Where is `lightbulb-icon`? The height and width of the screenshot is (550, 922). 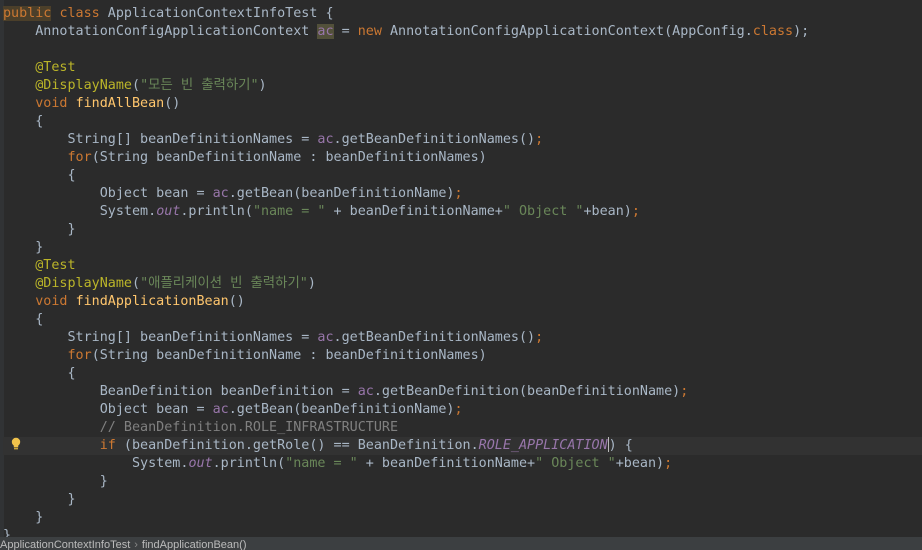
lightbulb-icon is located at coordinates (16, 444).